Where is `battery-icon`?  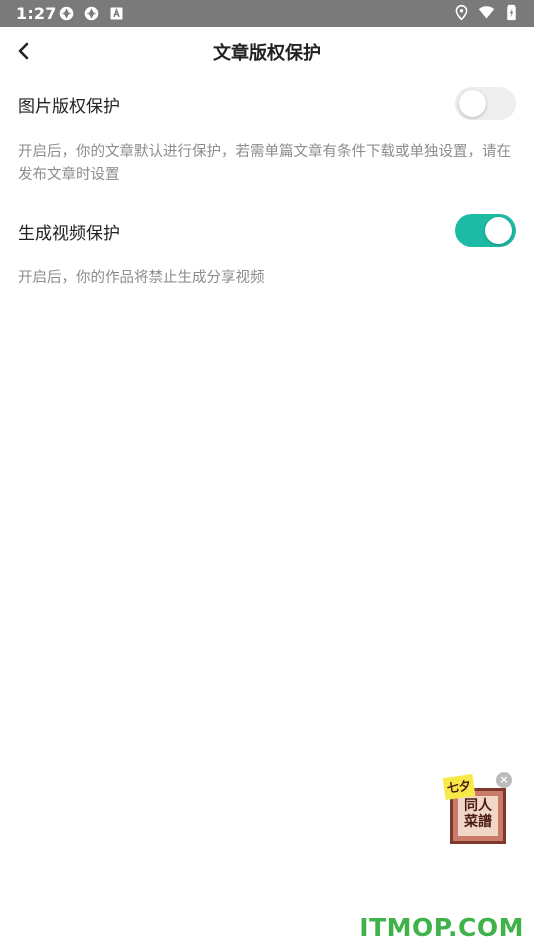 battery-icon is located at coordinates (511, 12).